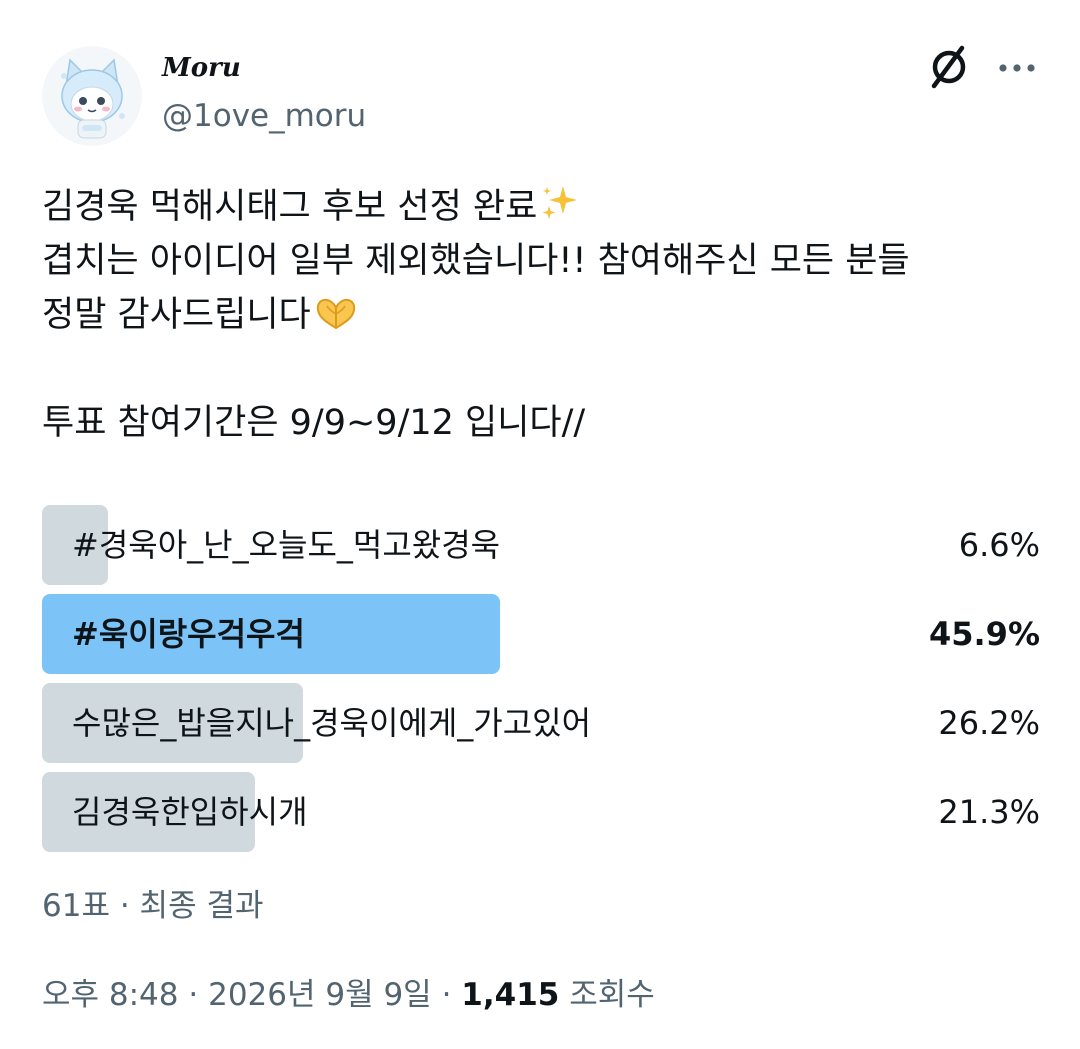  Describe the element at coordinates (264, 116) in the screenshot. I see `author-handle: @1ove_moru` at that location.